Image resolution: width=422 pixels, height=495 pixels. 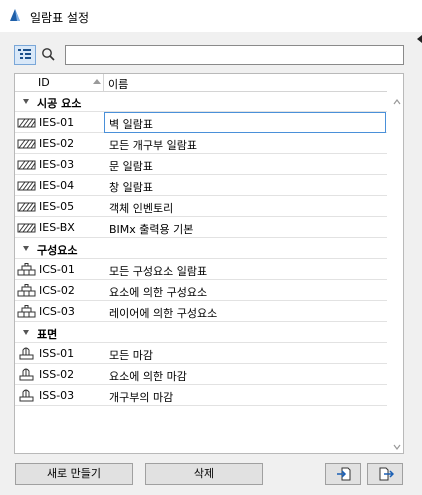 I want to click on group-header-surfaces: 표면, so click(x=201, y=332).